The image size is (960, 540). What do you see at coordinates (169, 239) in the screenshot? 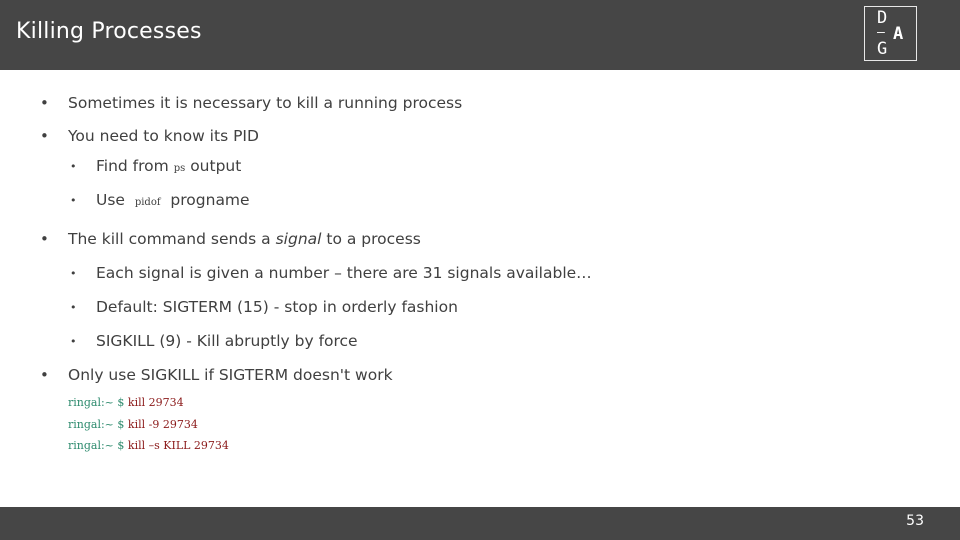
I see `bullet-text: The kill command sends a` at bounding box center [169, 239].